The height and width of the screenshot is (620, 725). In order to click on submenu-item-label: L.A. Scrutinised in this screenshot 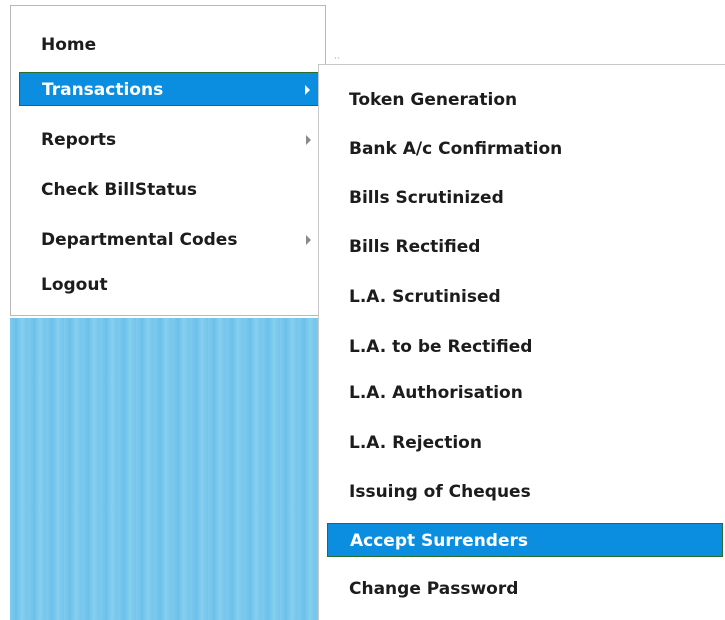, I will do `click(425, 297)`.